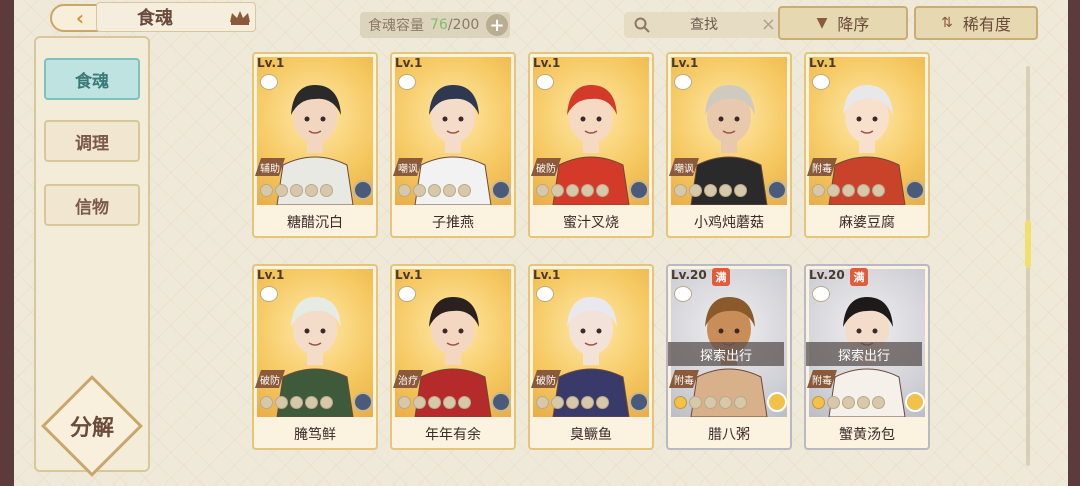 Image resolution: width=1080 pixels, height=486 pixels. What do you see at coordinates (80, 18) in the screenshot?
I see `back-arrow-icon: ‹` at bounding box center [80, 18].